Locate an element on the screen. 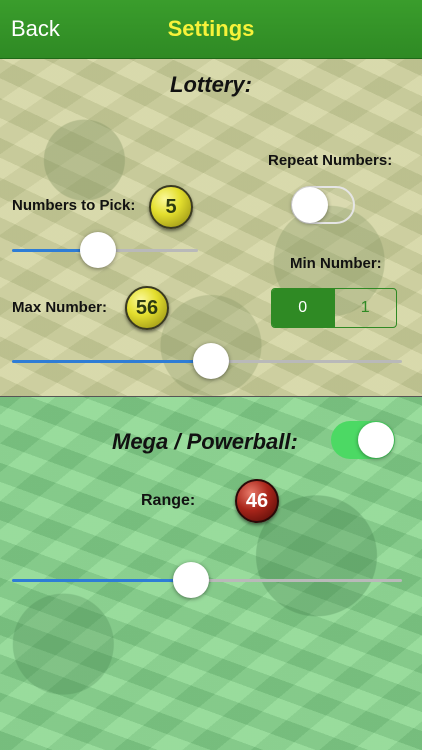 Image resolution: width=422 pixels, height=750 pixels. mega-powerball-switch is located at coordinates (363, 440).